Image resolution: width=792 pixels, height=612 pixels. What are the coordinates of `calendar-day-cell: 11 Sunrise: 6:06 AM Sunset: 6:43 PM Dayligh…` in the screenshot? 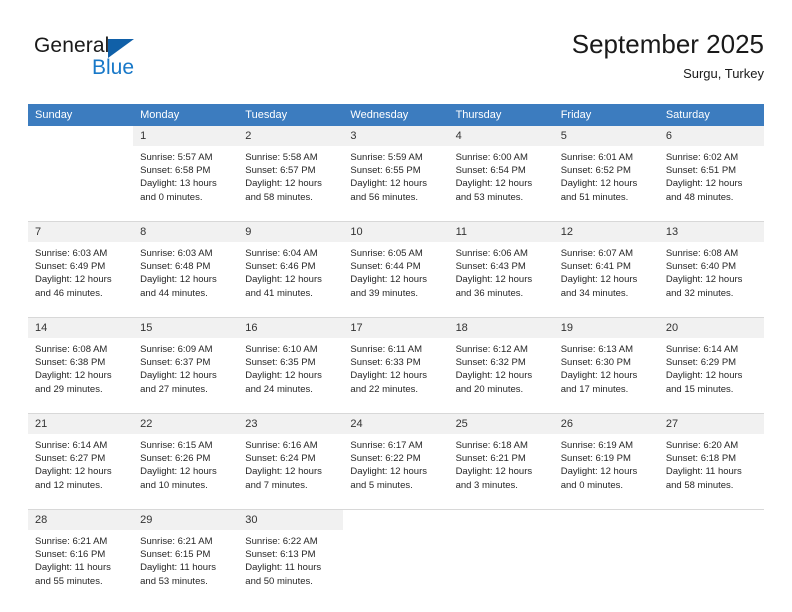 It's located at (501, 269).